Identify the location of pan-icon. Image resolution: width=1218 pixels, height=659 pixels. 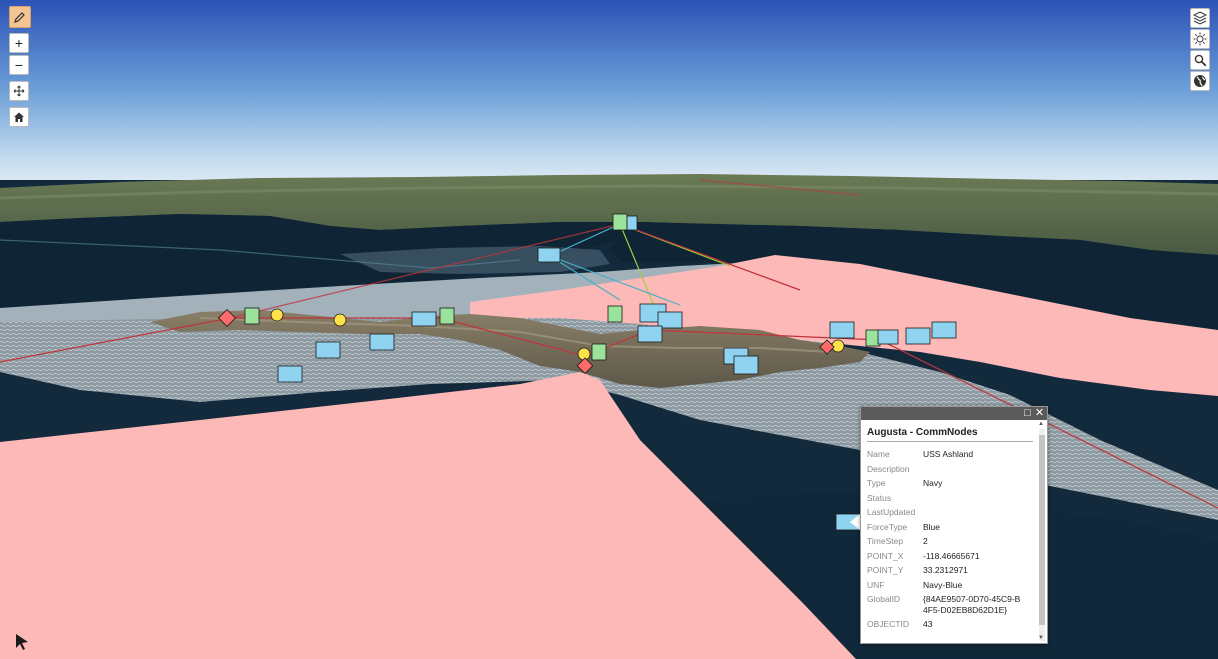
(19, 91).